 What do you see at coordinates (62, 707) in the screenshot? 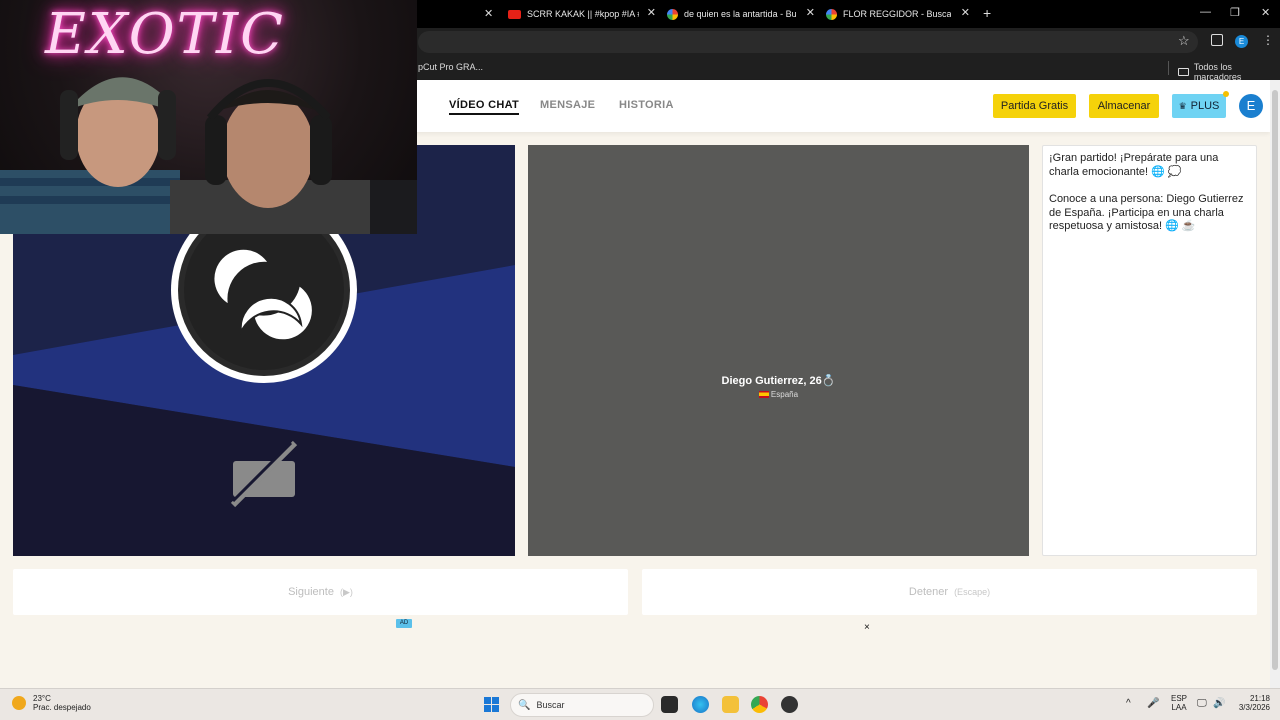
I see `weather-desc: Prac. despejado` at bounding box center [62, 707].